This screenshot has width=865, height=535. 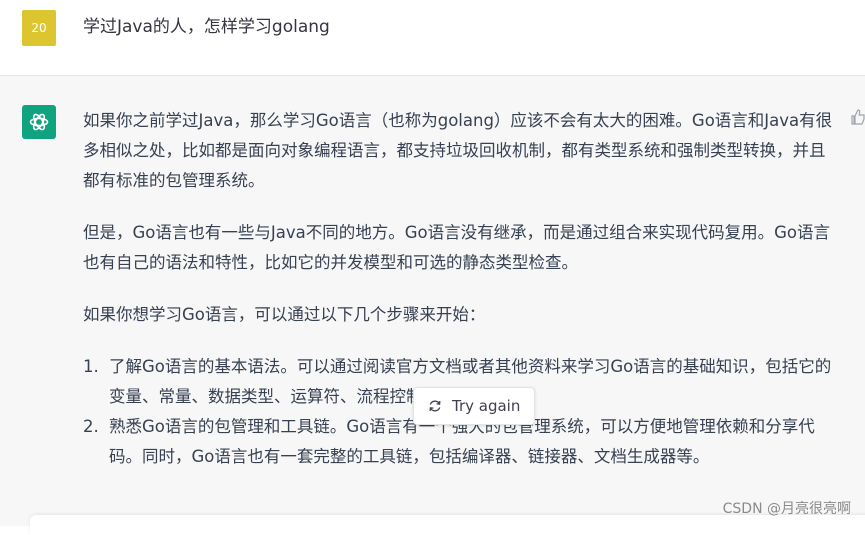 I want to click on user-avatar: 20, so click(x=39, y=28).